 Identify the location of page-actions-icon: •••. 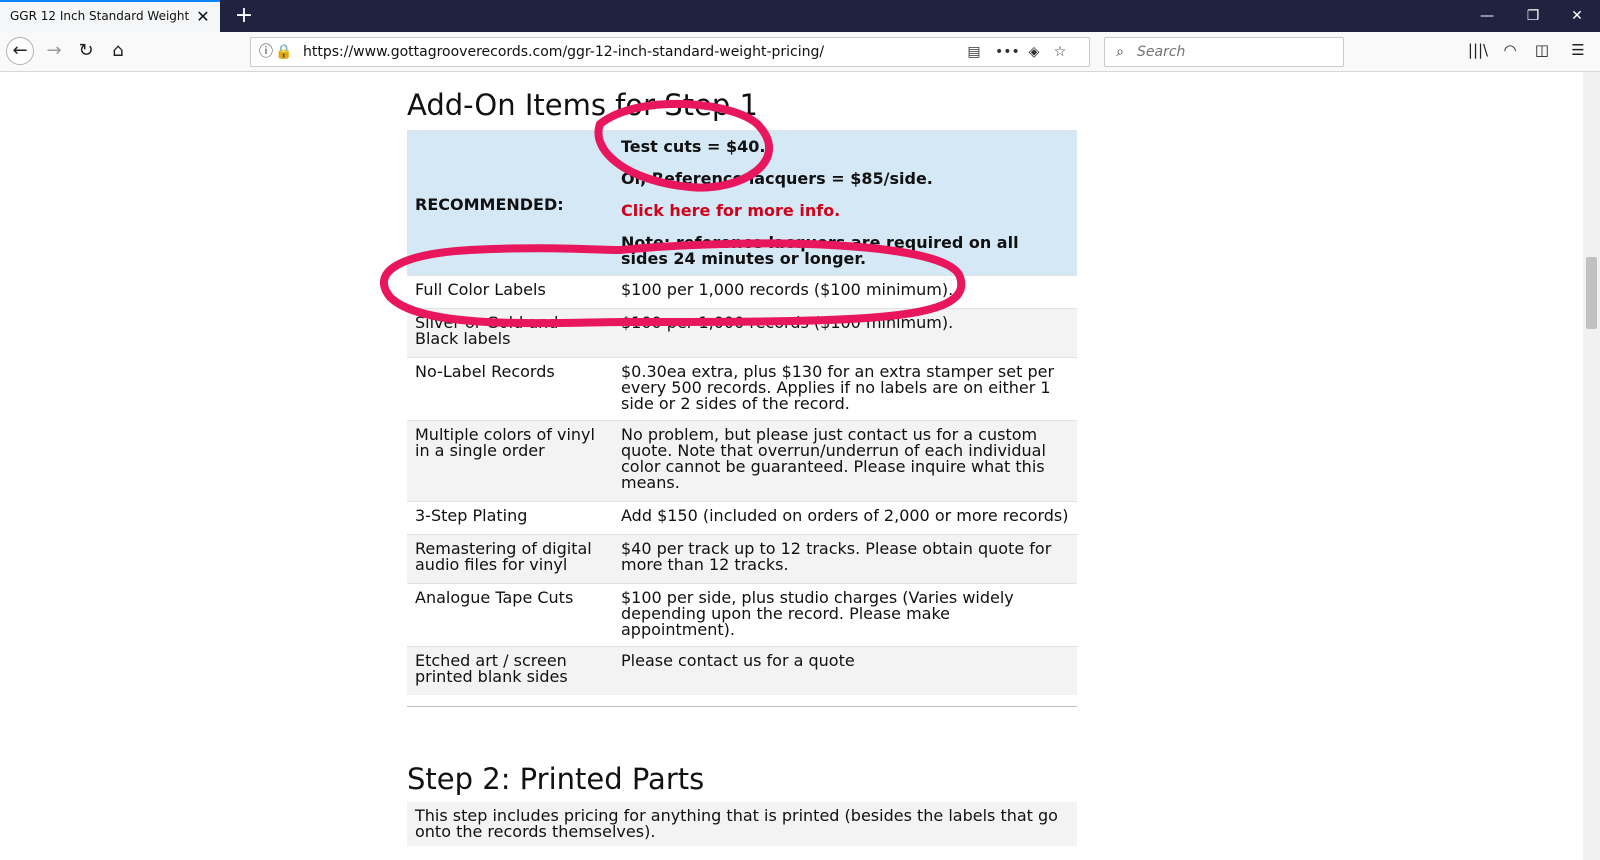
(1007, 52).